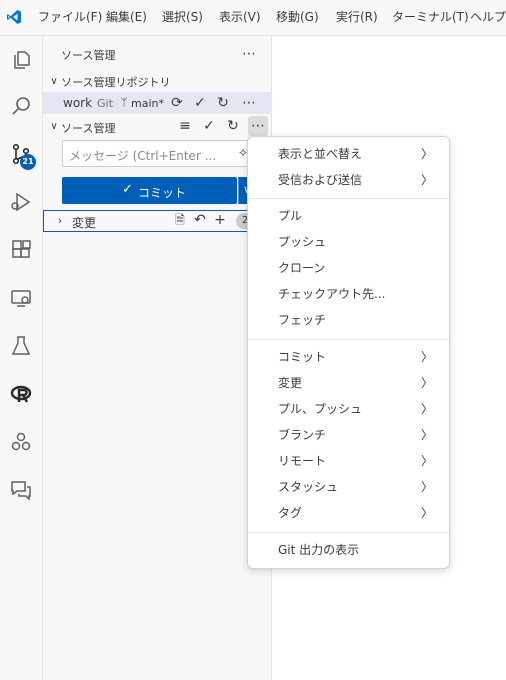 Image resolution: width=506 pixels, height=680 pixels. What do you see at coordinates (290, 216) in the screenshot?
I see `menu-item-label: プル` at bounding box center [290, 216].